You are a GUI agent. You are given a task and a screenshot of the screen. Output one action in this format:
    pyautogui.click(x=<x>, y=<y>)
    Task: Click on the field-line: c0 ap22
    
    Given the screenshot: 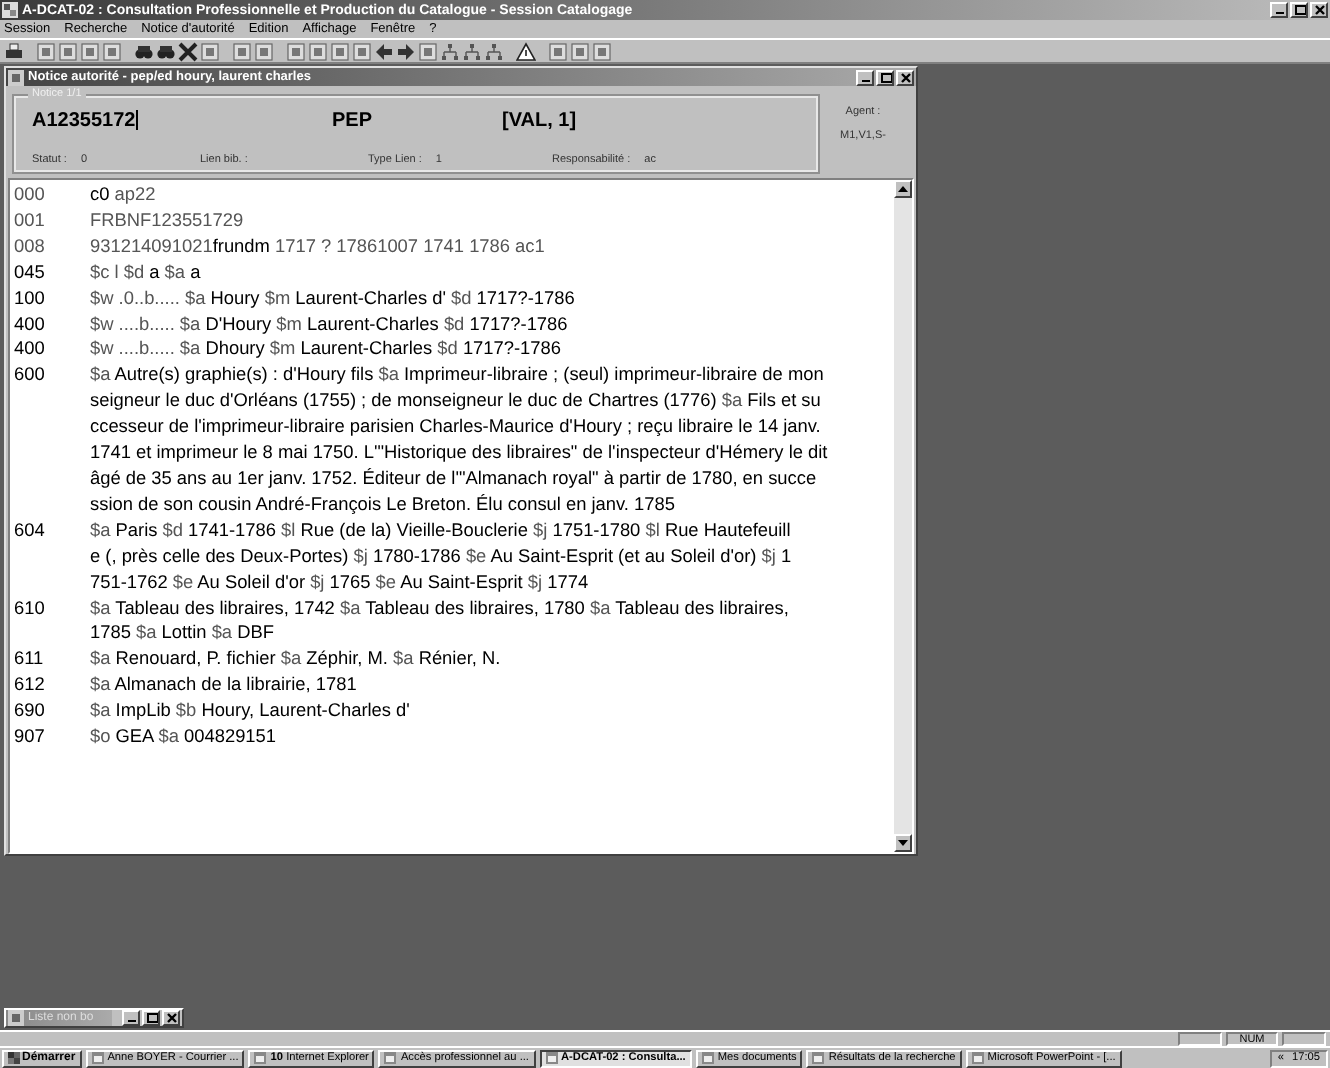 What is the action you would take?
    pyautogui.click(x=124, y=195)
    